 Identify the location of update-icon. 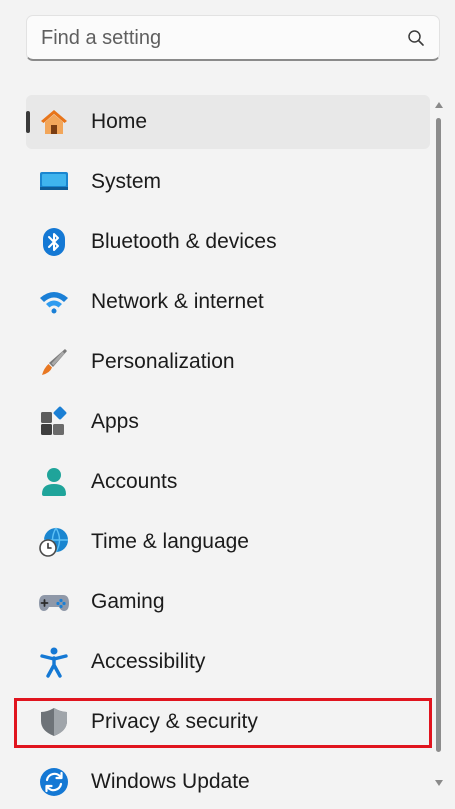
(54, 782).